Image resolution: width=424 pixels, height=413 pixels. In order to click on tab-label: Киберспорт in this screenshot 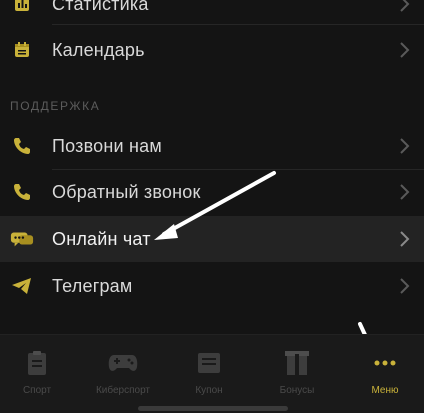, I will do `click(123, 390)`.